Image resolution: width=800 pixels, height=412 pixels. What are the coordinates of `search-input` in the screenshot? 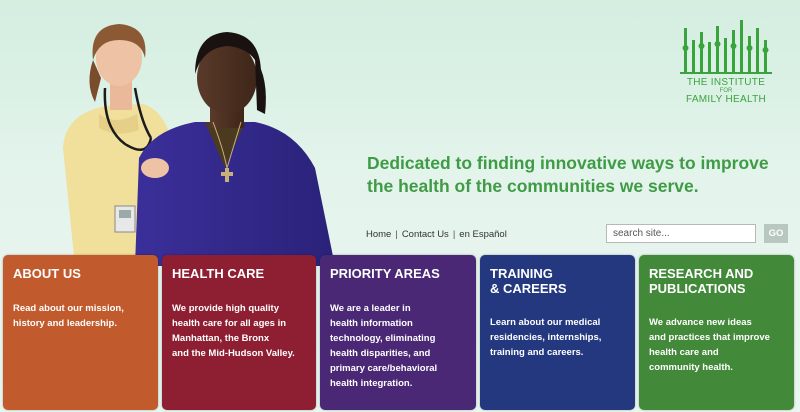 It's located at (681, 233).